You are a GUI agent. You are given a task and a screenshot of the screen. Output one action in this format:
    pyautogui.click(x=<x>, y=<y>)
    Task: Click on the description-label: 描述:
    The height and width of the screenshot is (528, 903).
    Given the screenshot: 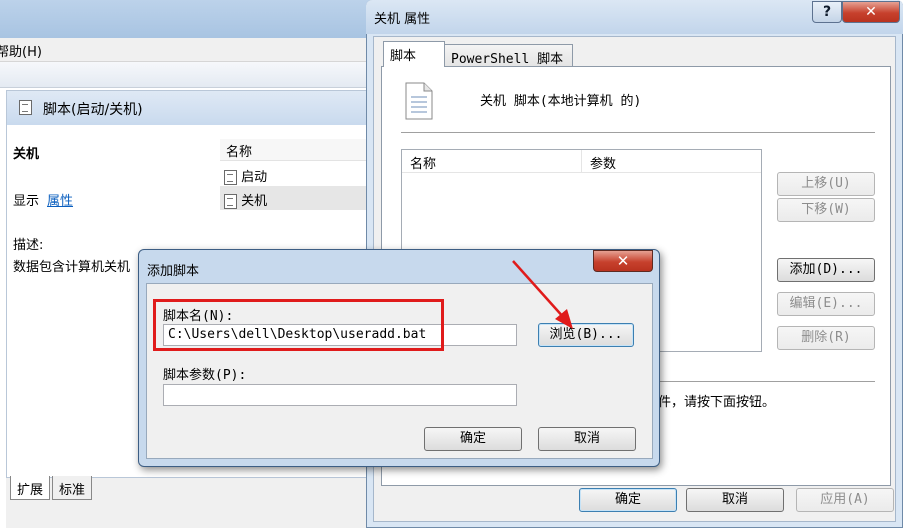 What is the action you would take?
    pyautogui.click(x=28, y=245)
    